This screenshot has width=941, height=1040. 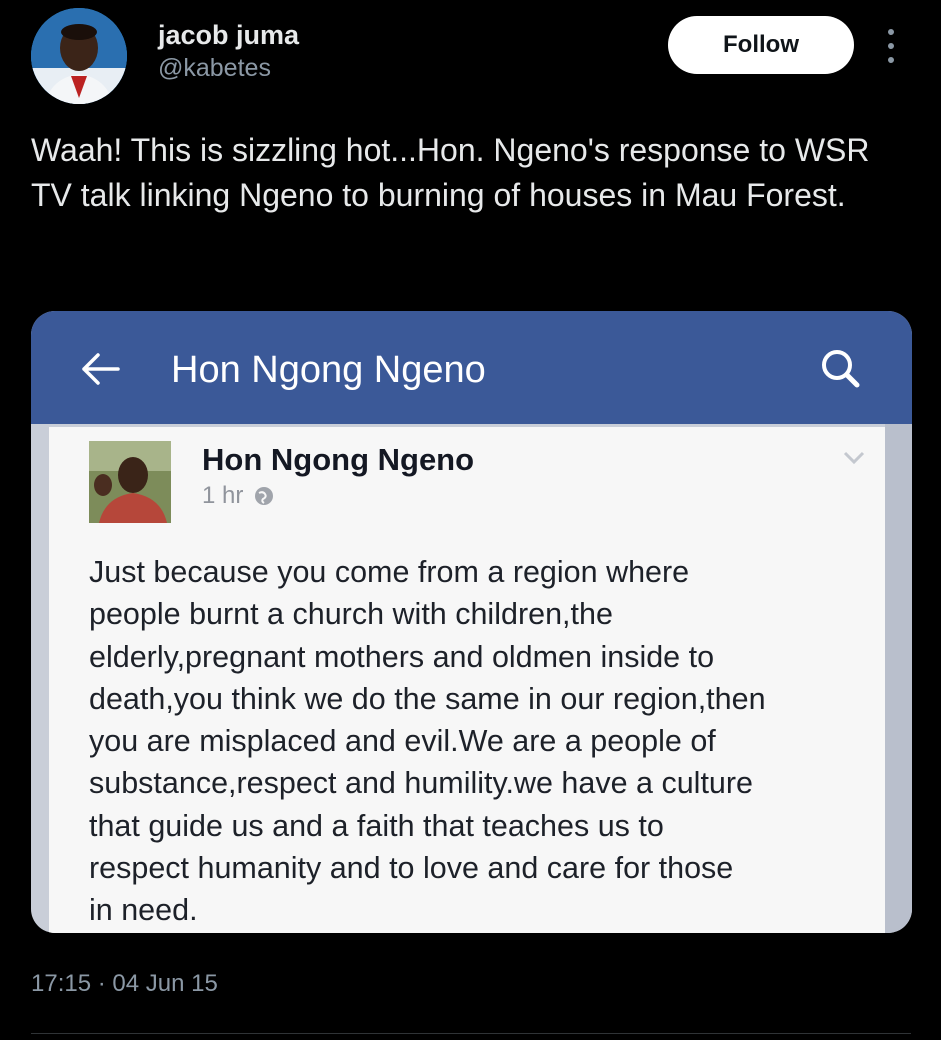 What do you see at coordinates (471, 1033) in the screenshot?
I see `divider` at bounding box center [471, 1033].